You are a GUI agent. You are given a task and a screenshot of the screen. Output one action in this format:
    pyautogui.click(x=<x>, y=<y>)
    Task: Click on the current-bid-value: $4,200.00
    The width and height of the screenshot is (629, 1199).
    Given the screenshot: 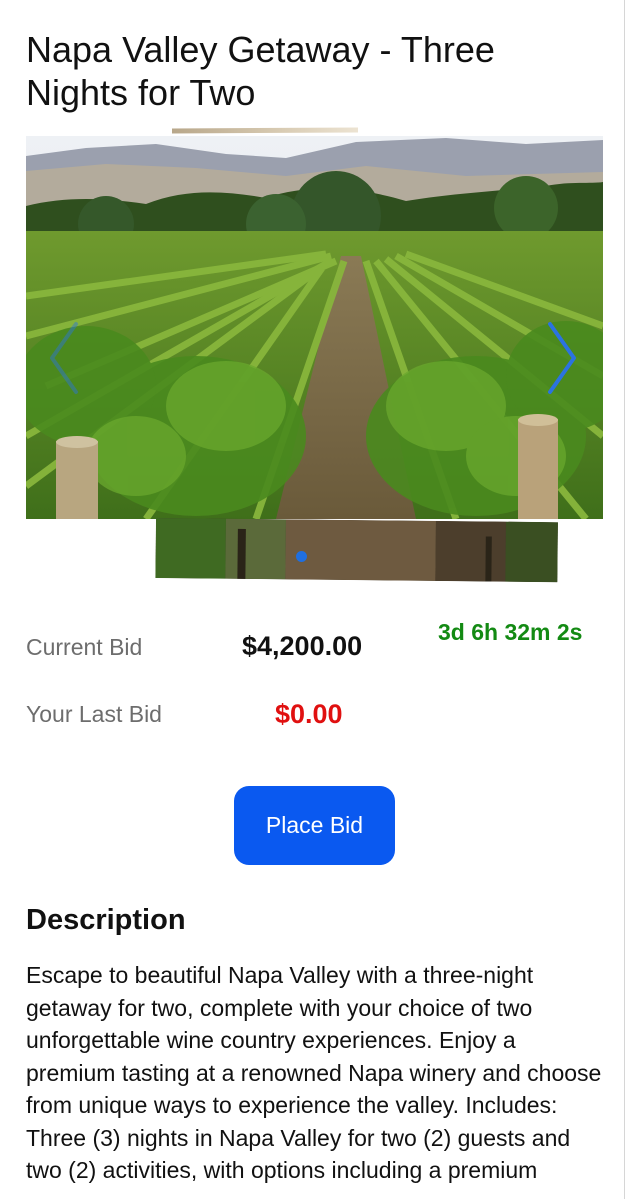 What is the action you would take?
    pyautogui.click(x=302, y=646)
    